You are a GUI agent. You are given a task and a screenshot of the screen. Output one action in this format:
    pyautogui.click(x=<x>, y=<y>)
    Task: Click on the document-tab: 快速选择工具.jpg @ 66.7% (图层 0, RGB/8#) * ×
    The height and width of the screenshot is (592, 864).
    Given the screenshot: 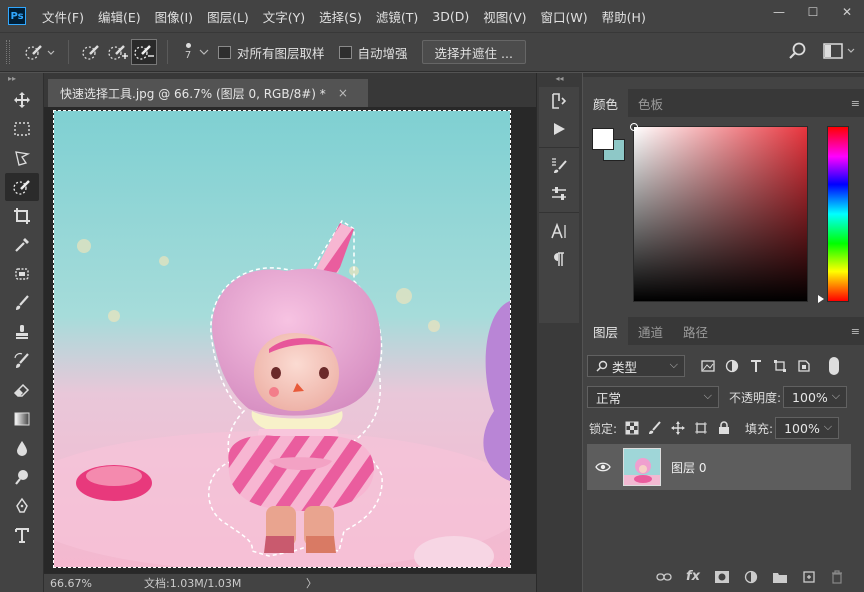 What is the action you would take?
    pyautogui.click(x=208, y=93)
    